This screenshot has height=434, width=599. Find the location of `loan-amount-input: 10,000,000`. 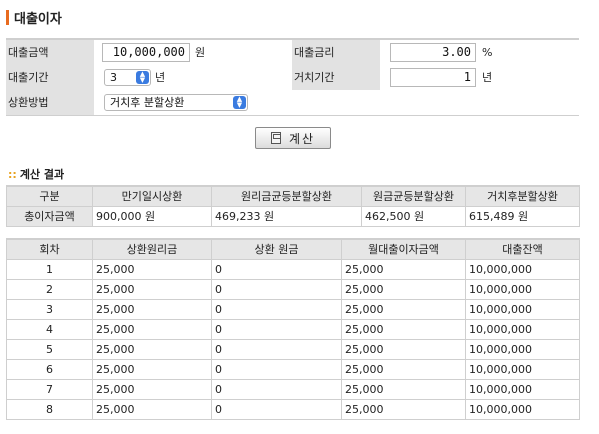

loan-amount-input: 10,000,000 is located at coordinates (146, 52).